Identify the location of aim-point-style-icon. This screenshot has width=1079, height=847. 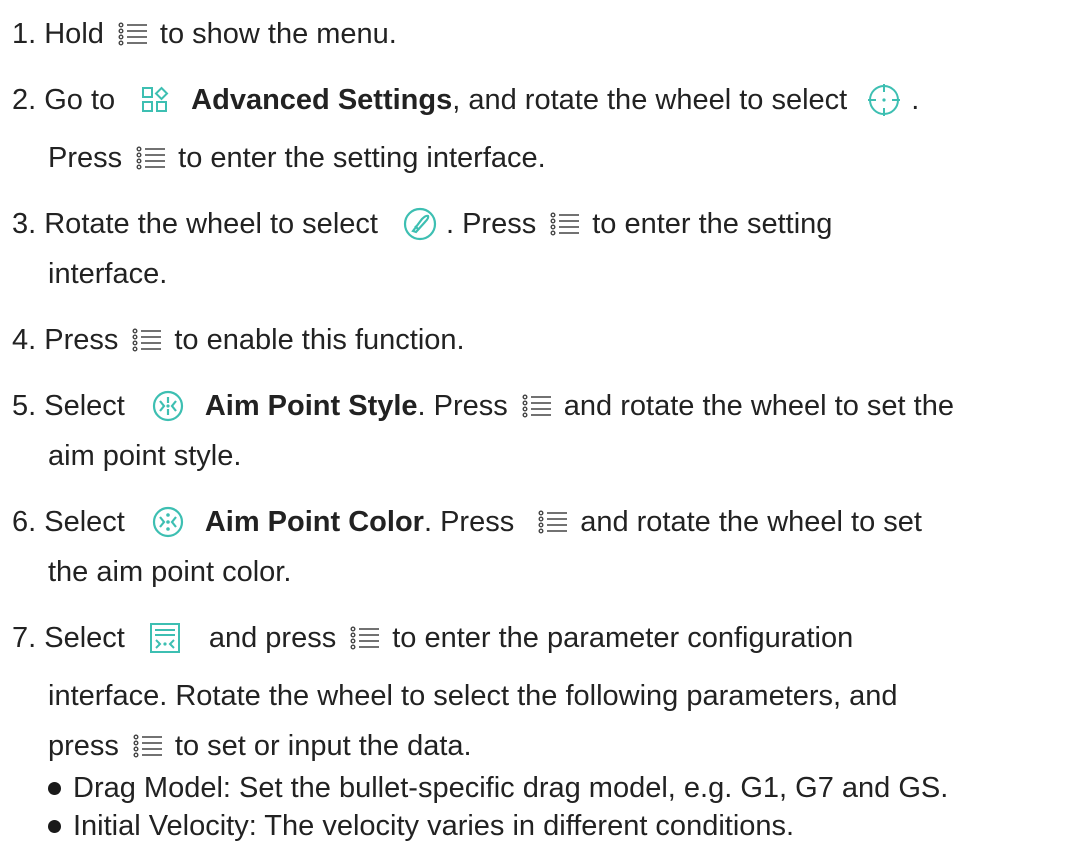
(168, 406).